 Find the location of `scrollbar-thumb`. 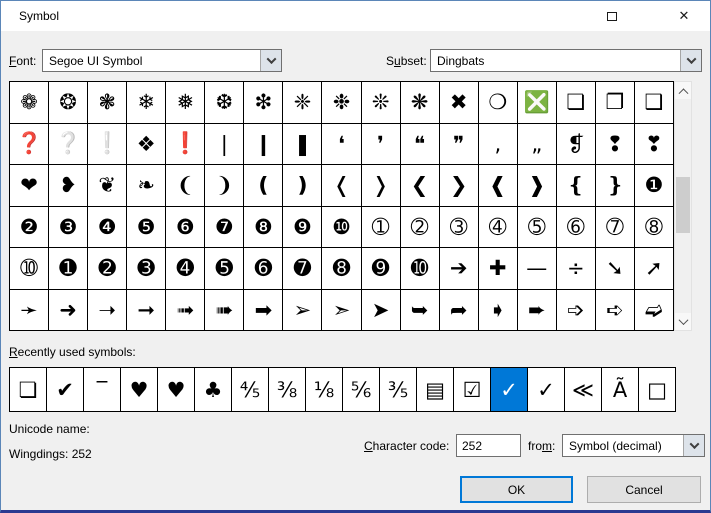

scrollbar-thumb is located at coordinates (683, 205).